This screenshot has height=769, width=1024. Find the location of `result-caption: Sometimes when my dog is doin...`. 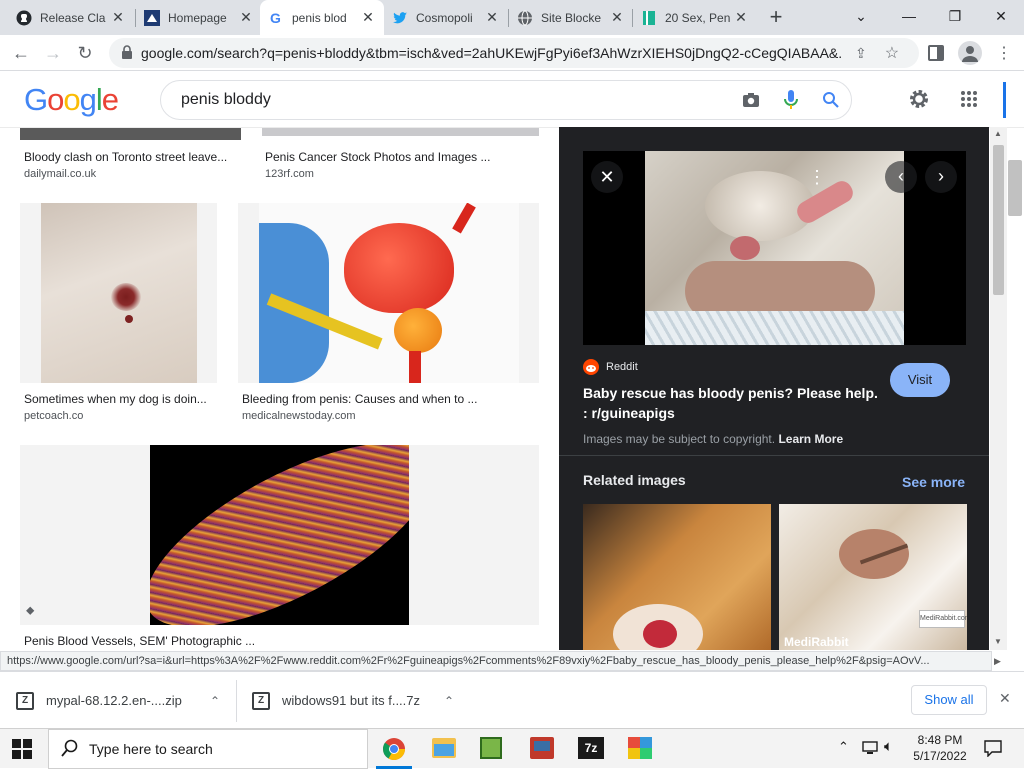

result-caption: Sometimes when my dog is doin... is located at coordinates (119, 399).